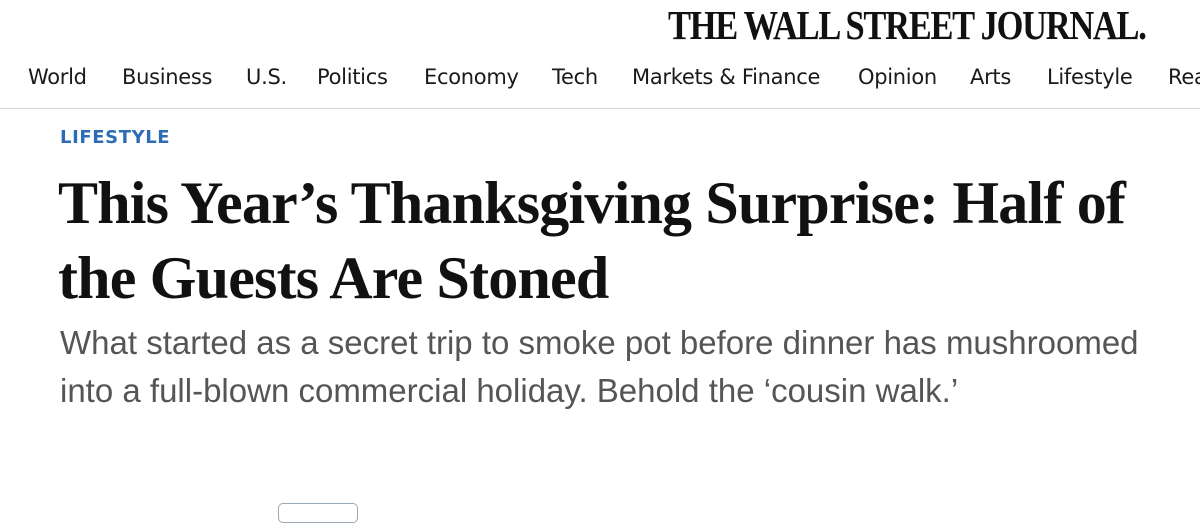 Image resolution: width=1200 pixels, height=523 pixels. What do you see at coordinates (726, 77) in the screenshot?
I see `nav-item-markets-finance: Markets & Finance` at bounding box center [726, 77].